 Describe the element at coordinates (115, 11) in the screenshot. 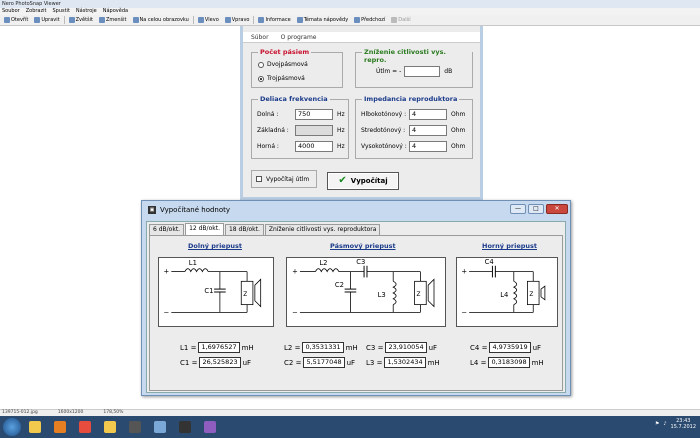

I see `menu-napoveda: Nápověda` at that location.